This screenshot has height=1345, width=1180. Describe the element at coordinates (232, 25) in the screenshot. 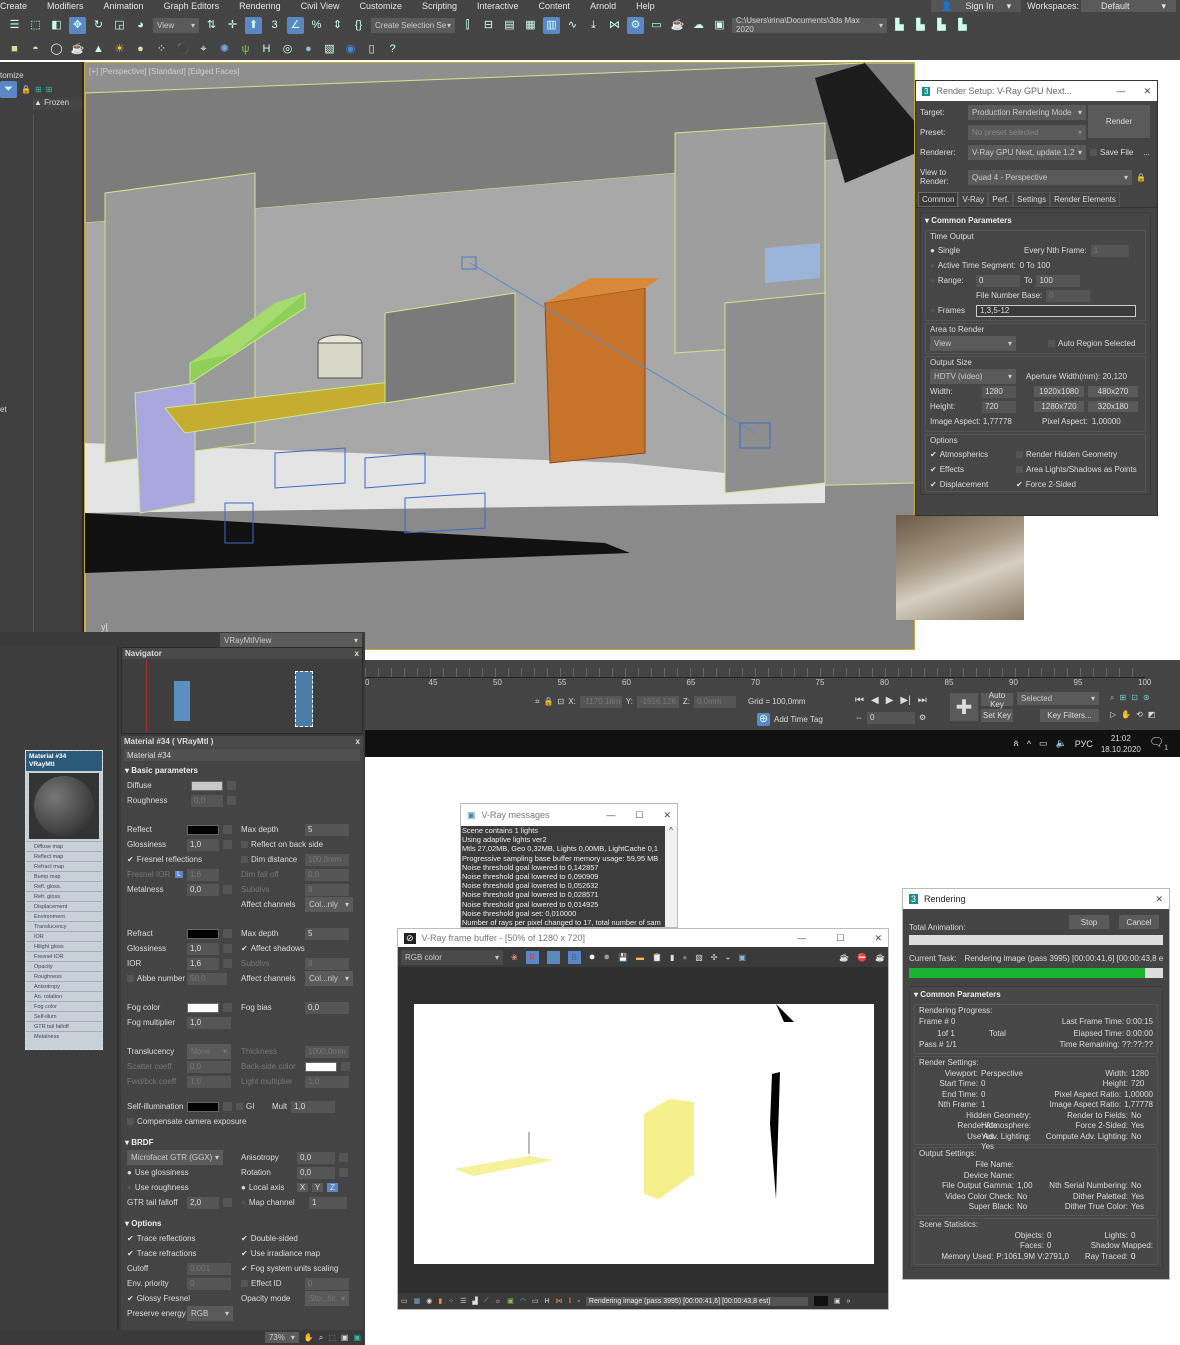

I see `select-manipulate-icon: ✛` at that location.